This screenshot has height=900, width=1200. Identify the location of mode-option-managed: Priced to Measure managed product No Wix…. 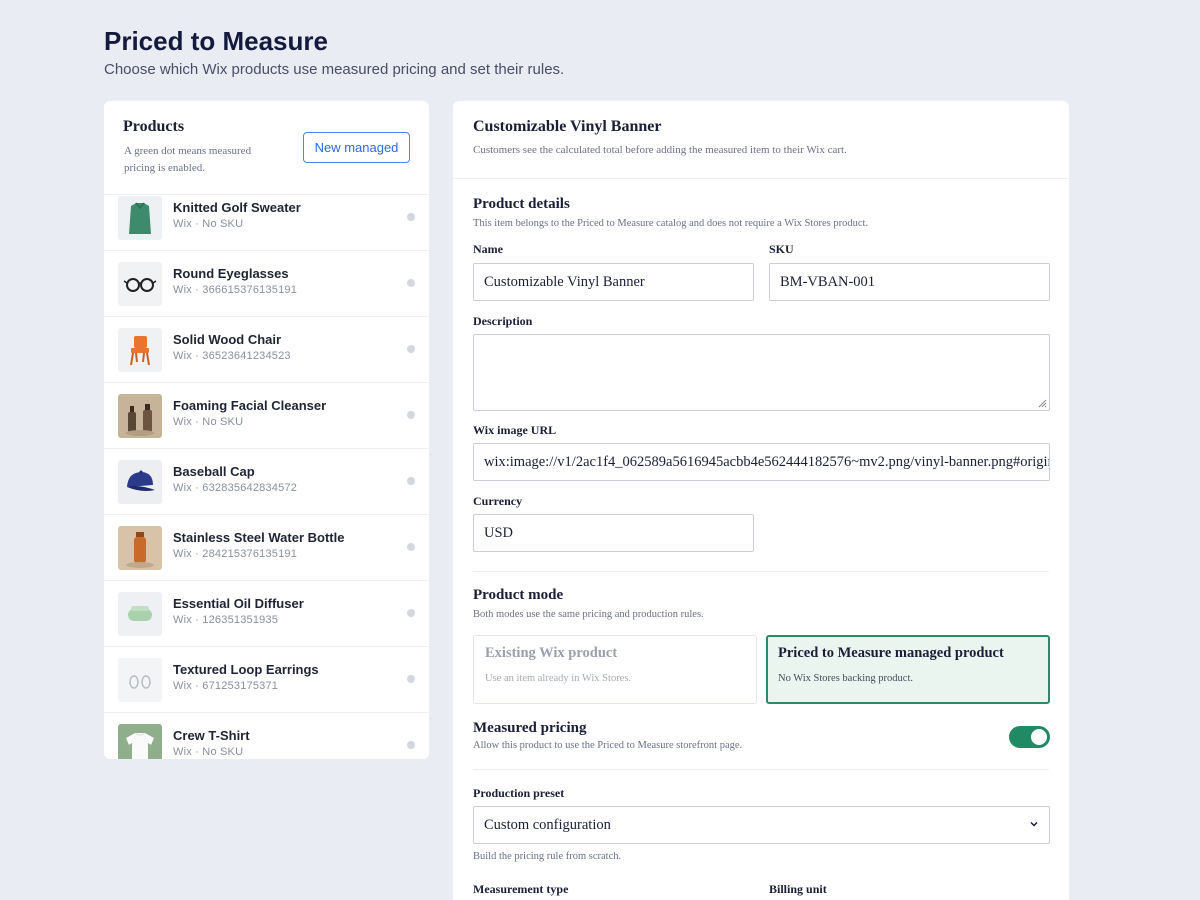
(908, 669).